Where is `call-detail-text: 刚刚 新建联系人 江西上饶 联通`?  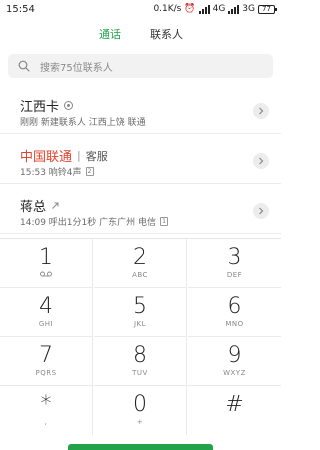
call-detail-text: 刚刚 新建联系人 江西上饶 联通 is located at coordinates (83, 123).